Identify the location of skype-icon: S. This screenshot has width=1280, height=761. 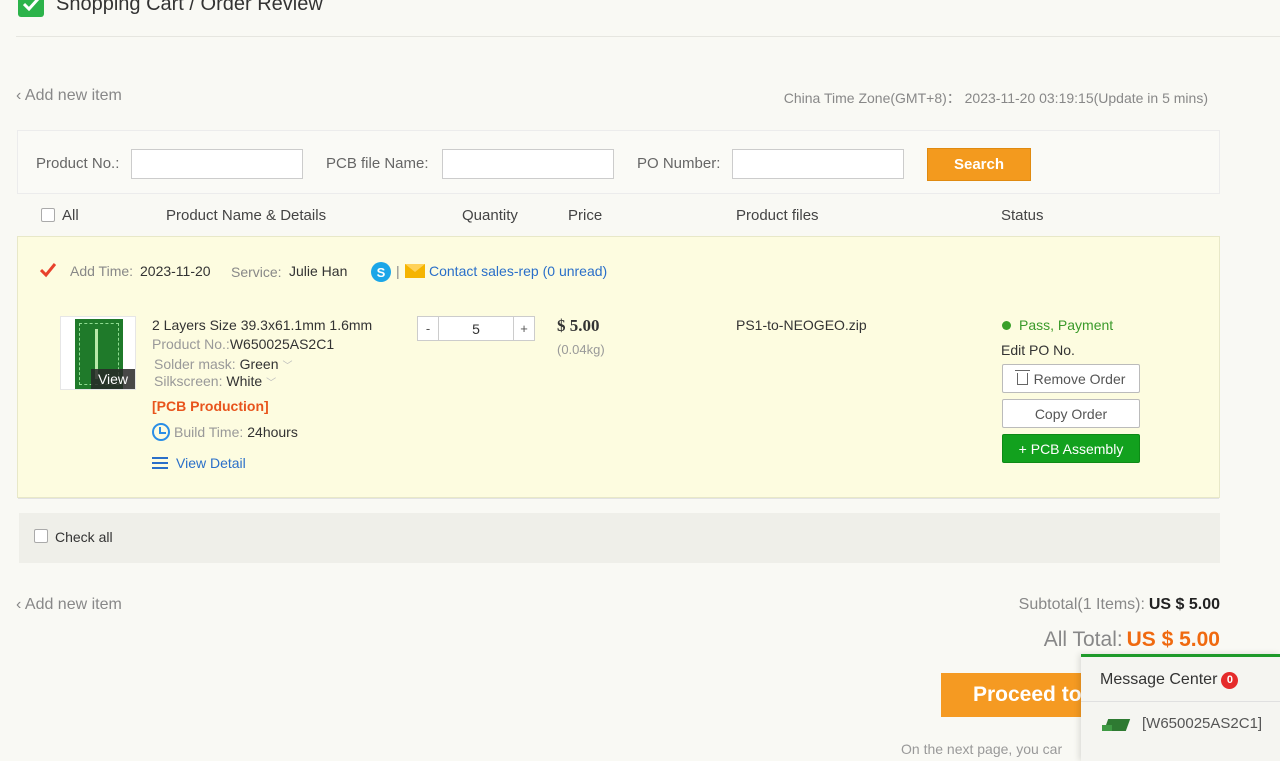
(381, 272).